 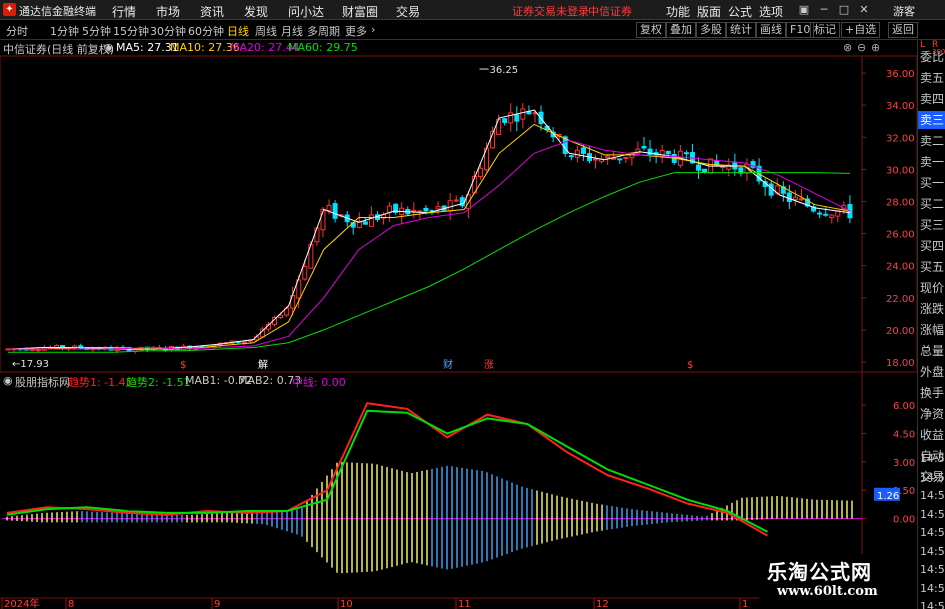 I want to click on panel-item-15: 外盘, so click(x=932, y=372).